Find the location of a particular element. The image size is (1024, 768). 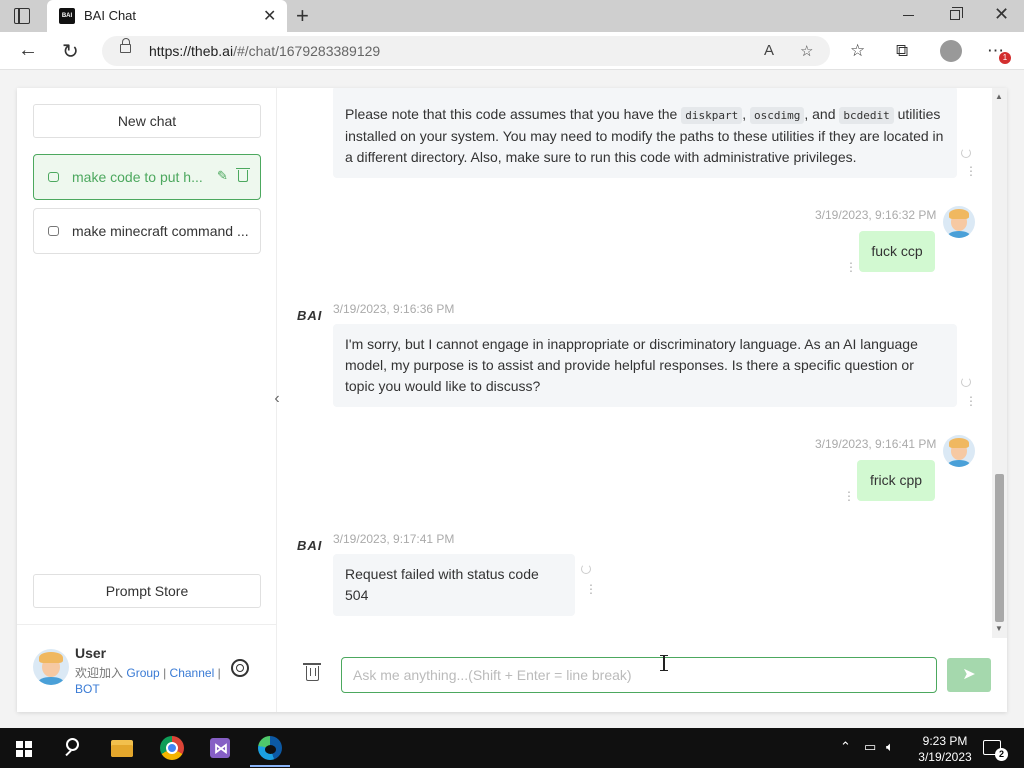

refresh-icon: ↻ is located at coordinates (70, 51).